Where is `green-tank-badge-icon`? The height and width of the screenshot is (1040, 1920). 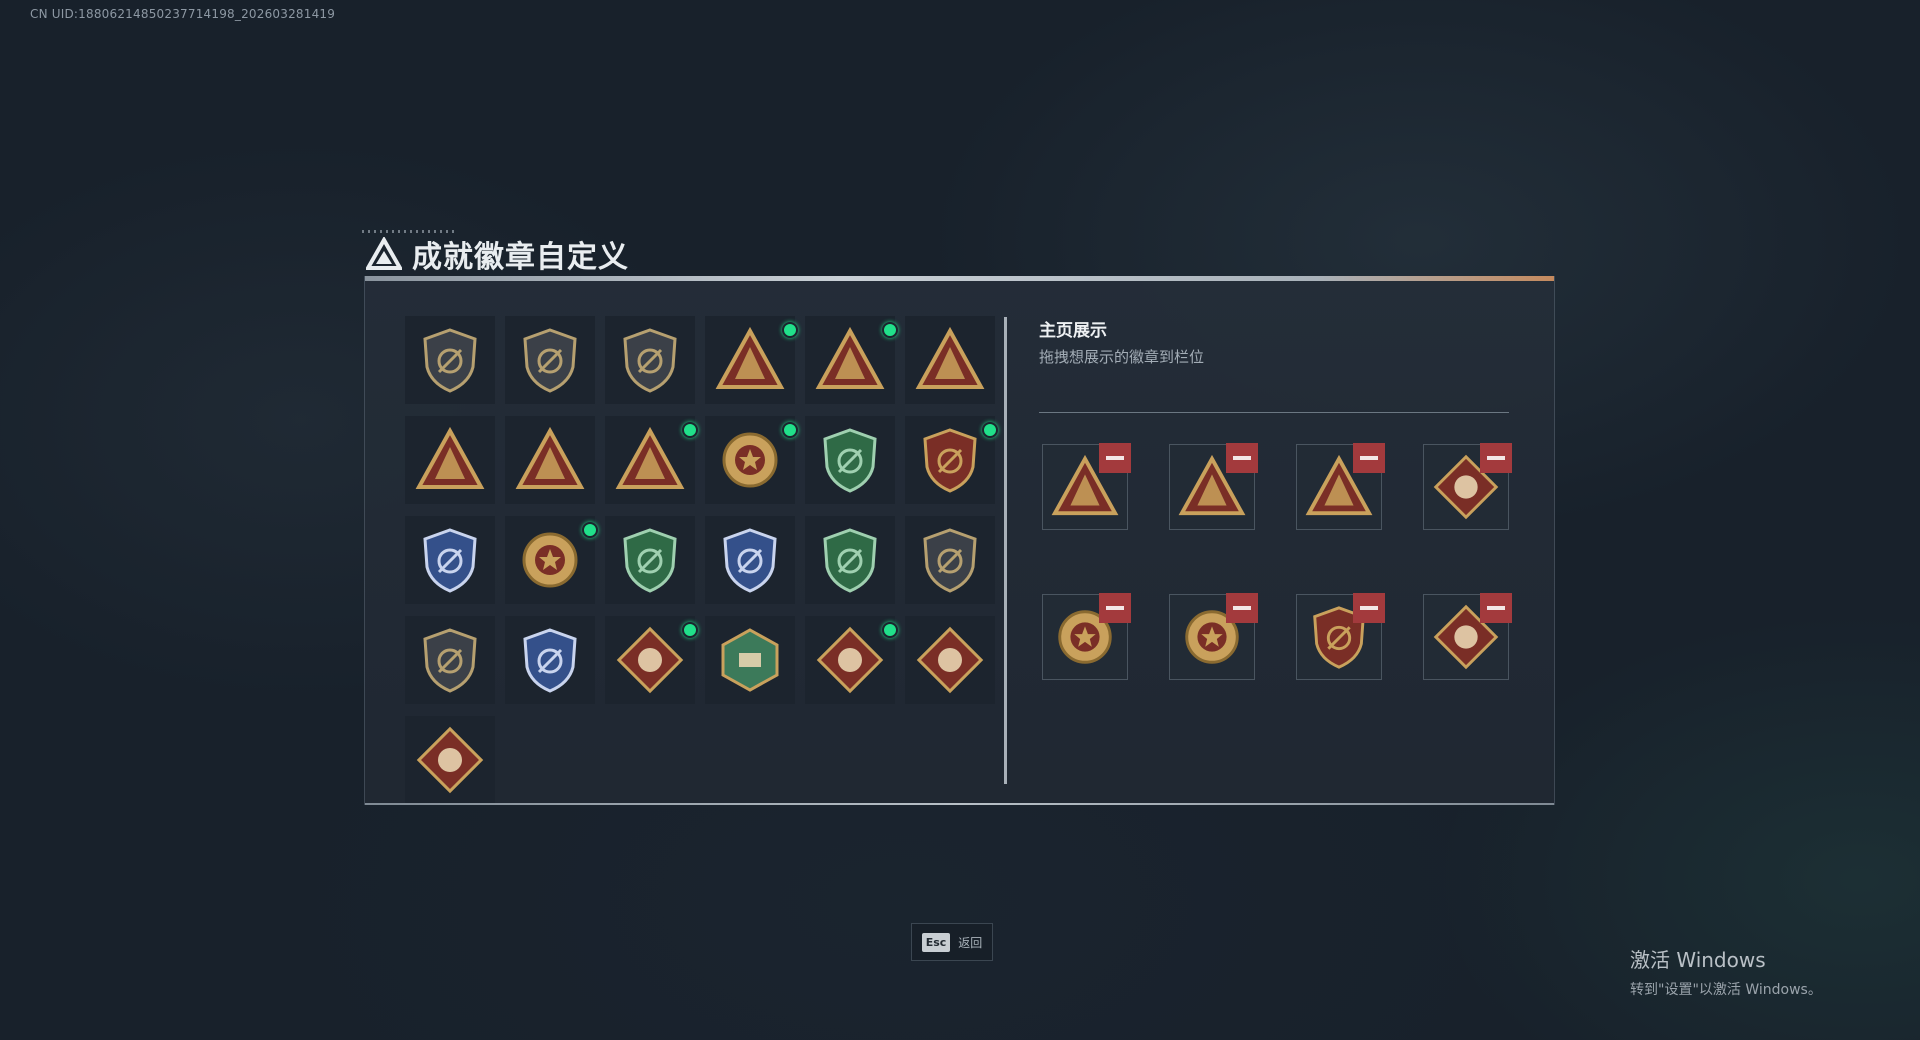 green-tank-badge-icon is located at coordinates (650, 560).